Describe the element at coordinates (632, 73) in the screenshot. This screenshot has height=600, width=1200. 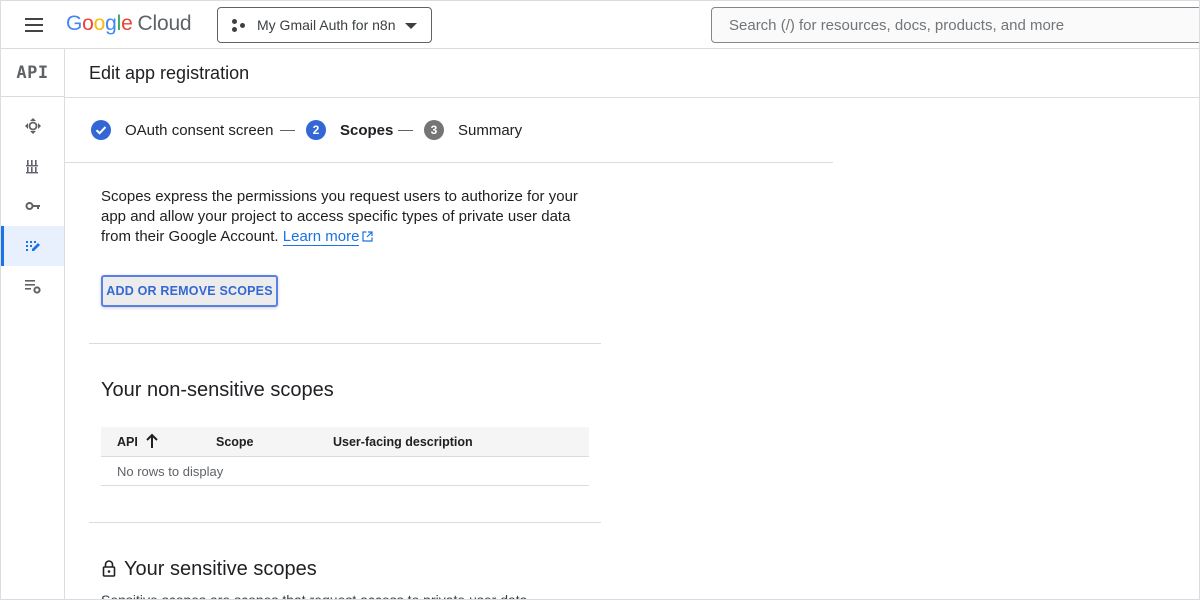
I see `page-header: Edit app registration` at that location.